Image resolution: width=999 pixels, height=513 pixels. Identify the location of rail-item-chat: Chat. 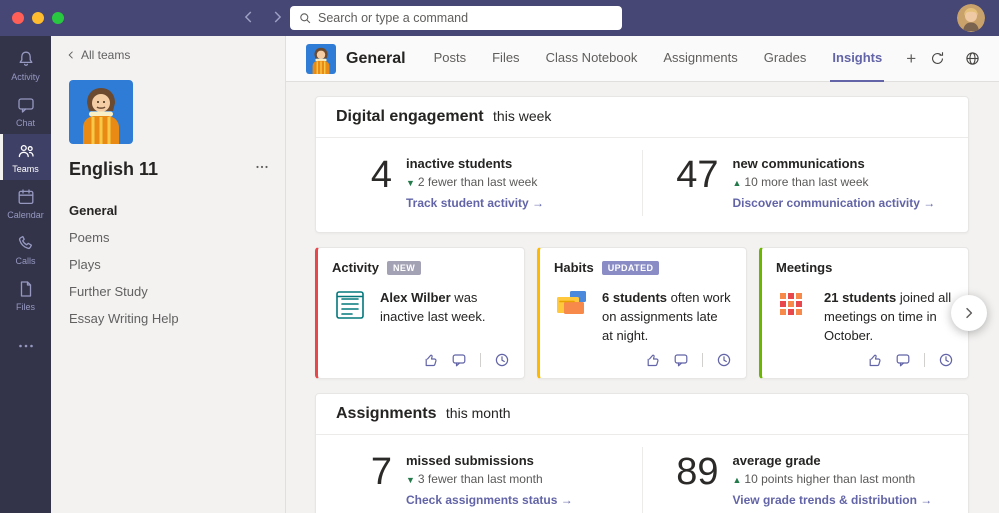
(25, 111).